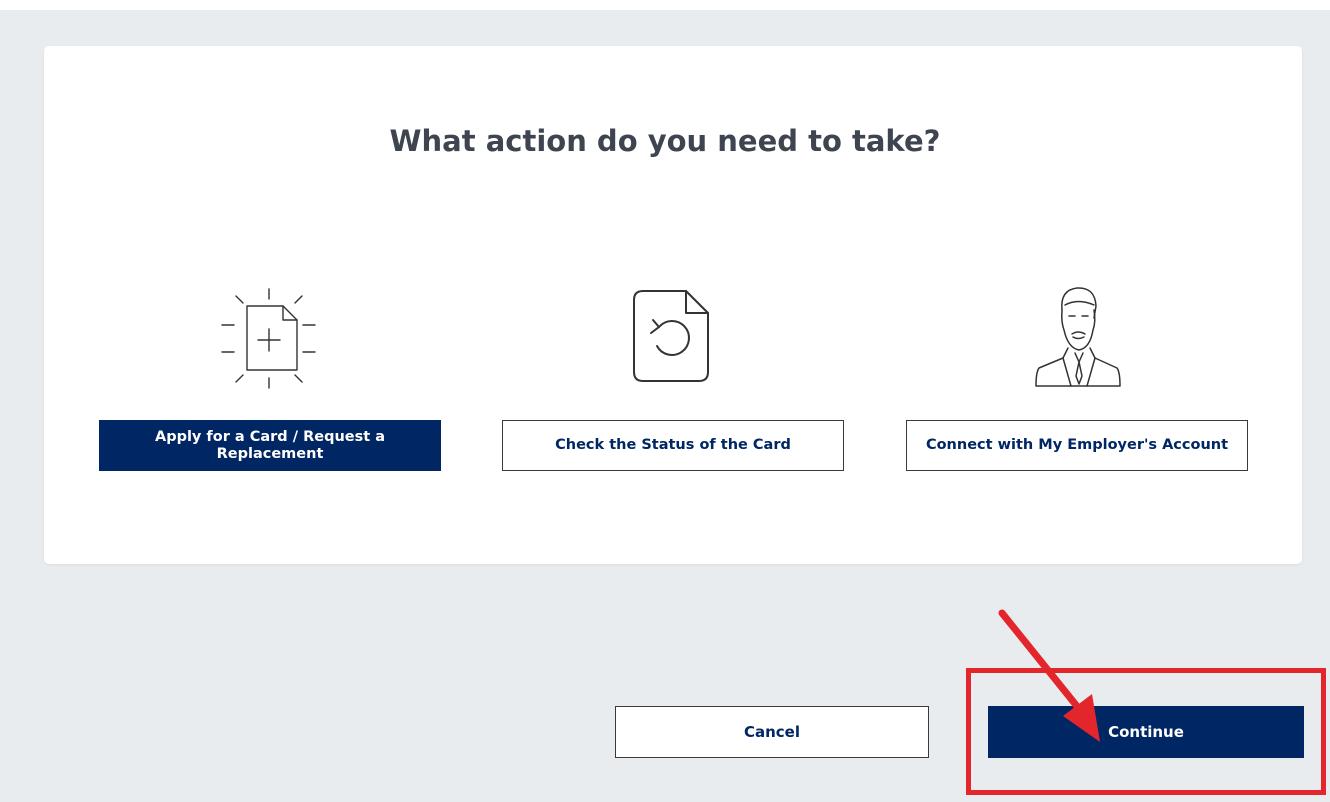  I want to click on option-apply-card: Apply for a Card / Request a Replacement, so click(270, 445).